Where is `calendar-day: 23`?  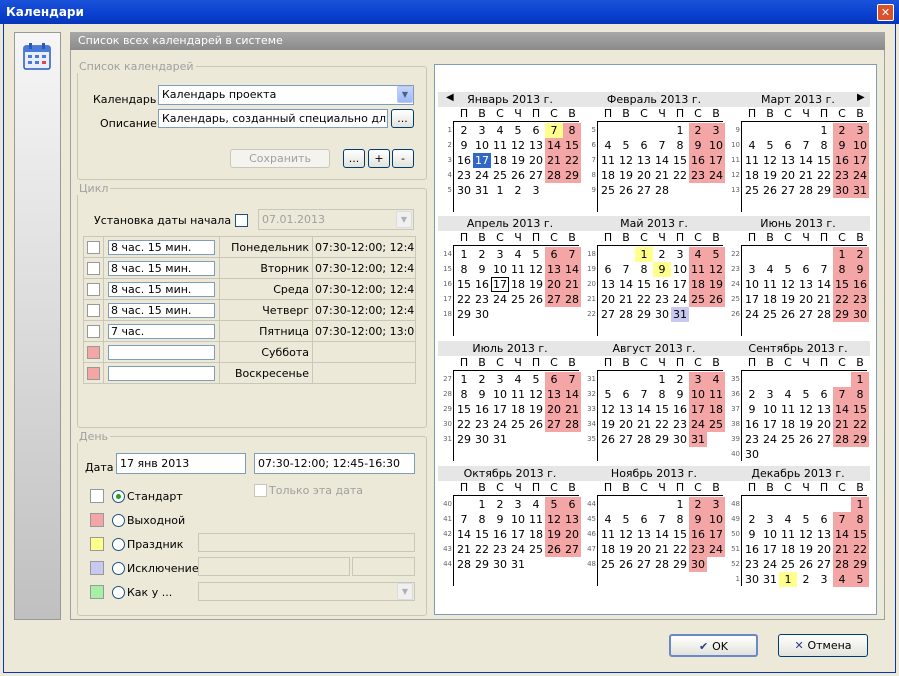
calendar-day: 23 is located at coordinates (752, 564).